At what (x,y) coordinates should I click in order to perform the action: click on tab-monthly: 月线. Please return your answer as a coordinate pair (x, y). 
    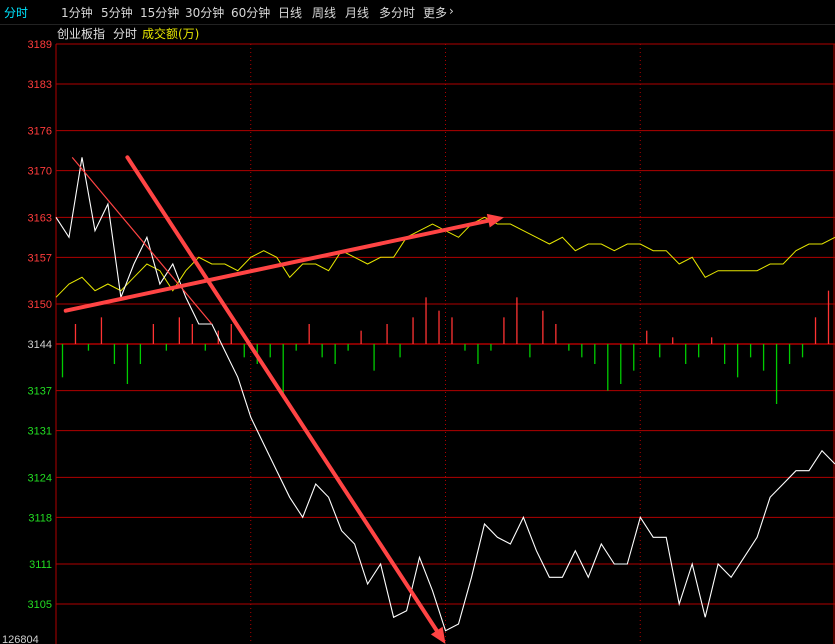
    Looking at the image, I should click on (357, 12).